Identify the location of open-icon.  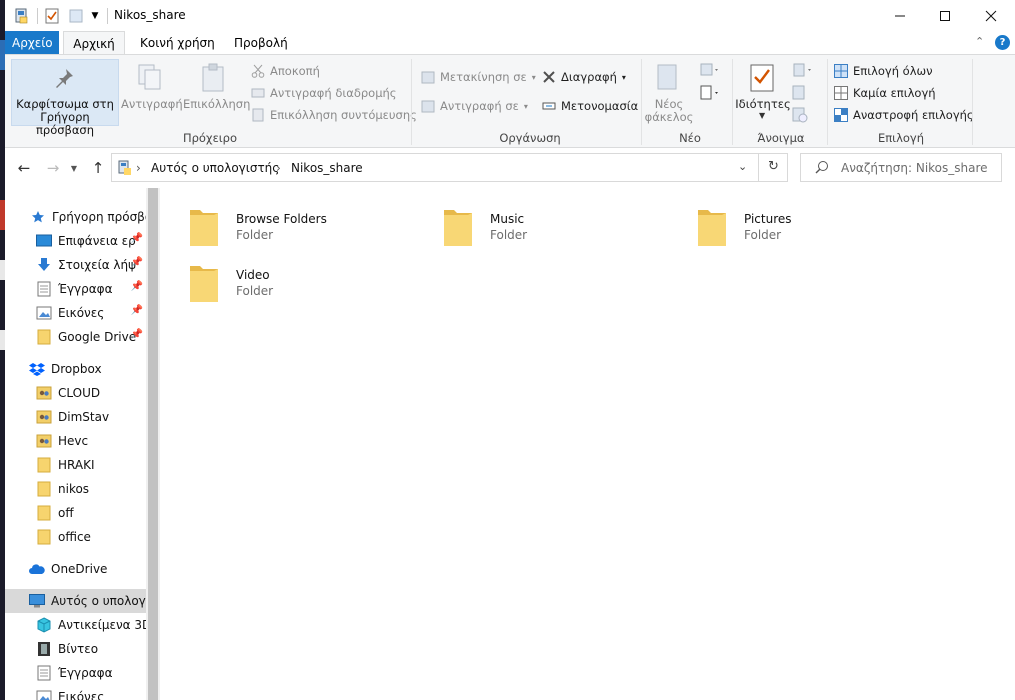
(803, 71).